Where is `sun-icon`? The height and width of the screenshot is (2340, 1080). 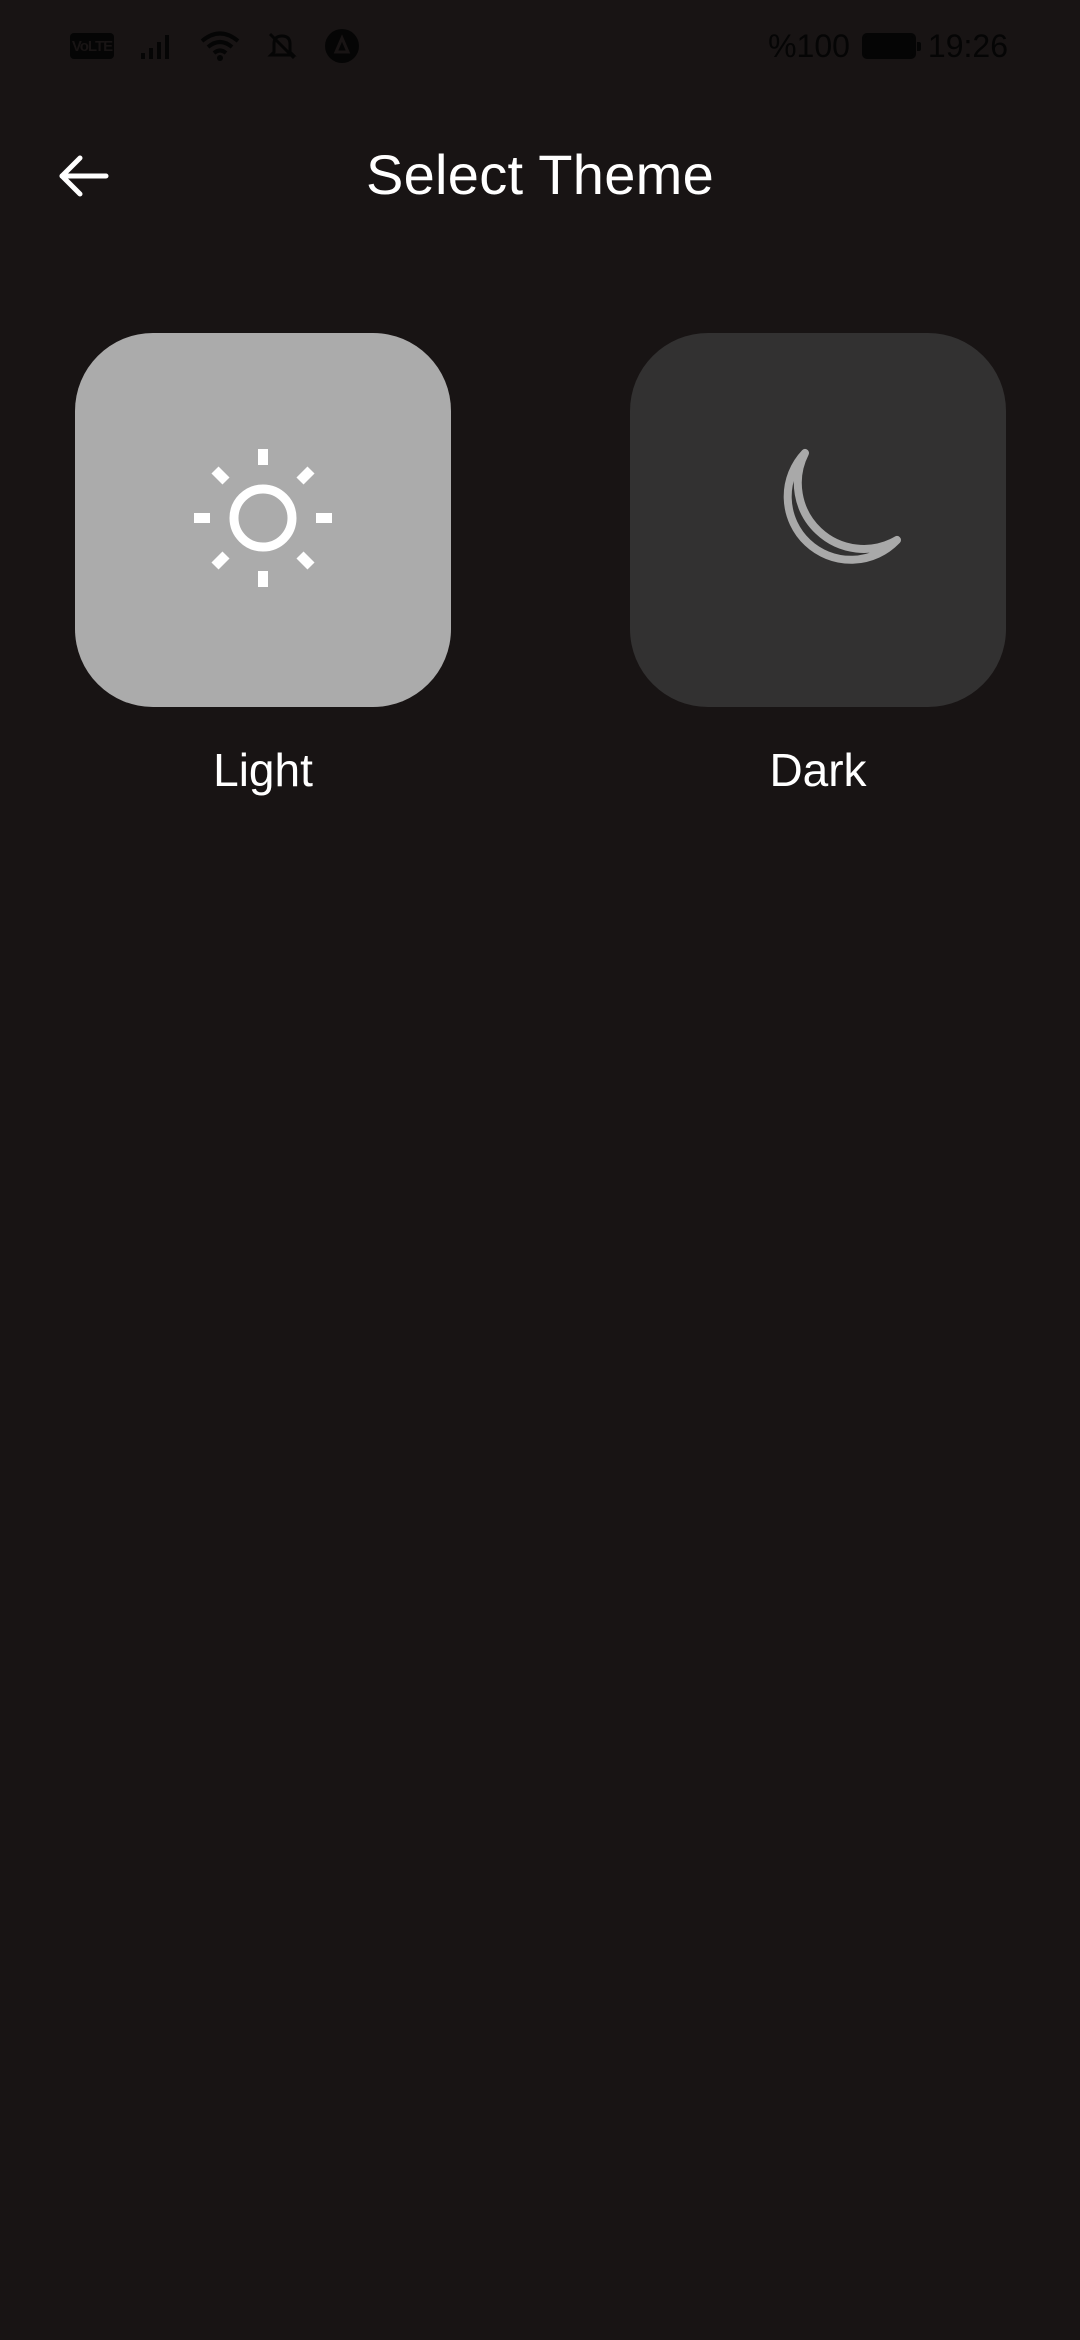 sun-icon is located at coordinates (263, 520).